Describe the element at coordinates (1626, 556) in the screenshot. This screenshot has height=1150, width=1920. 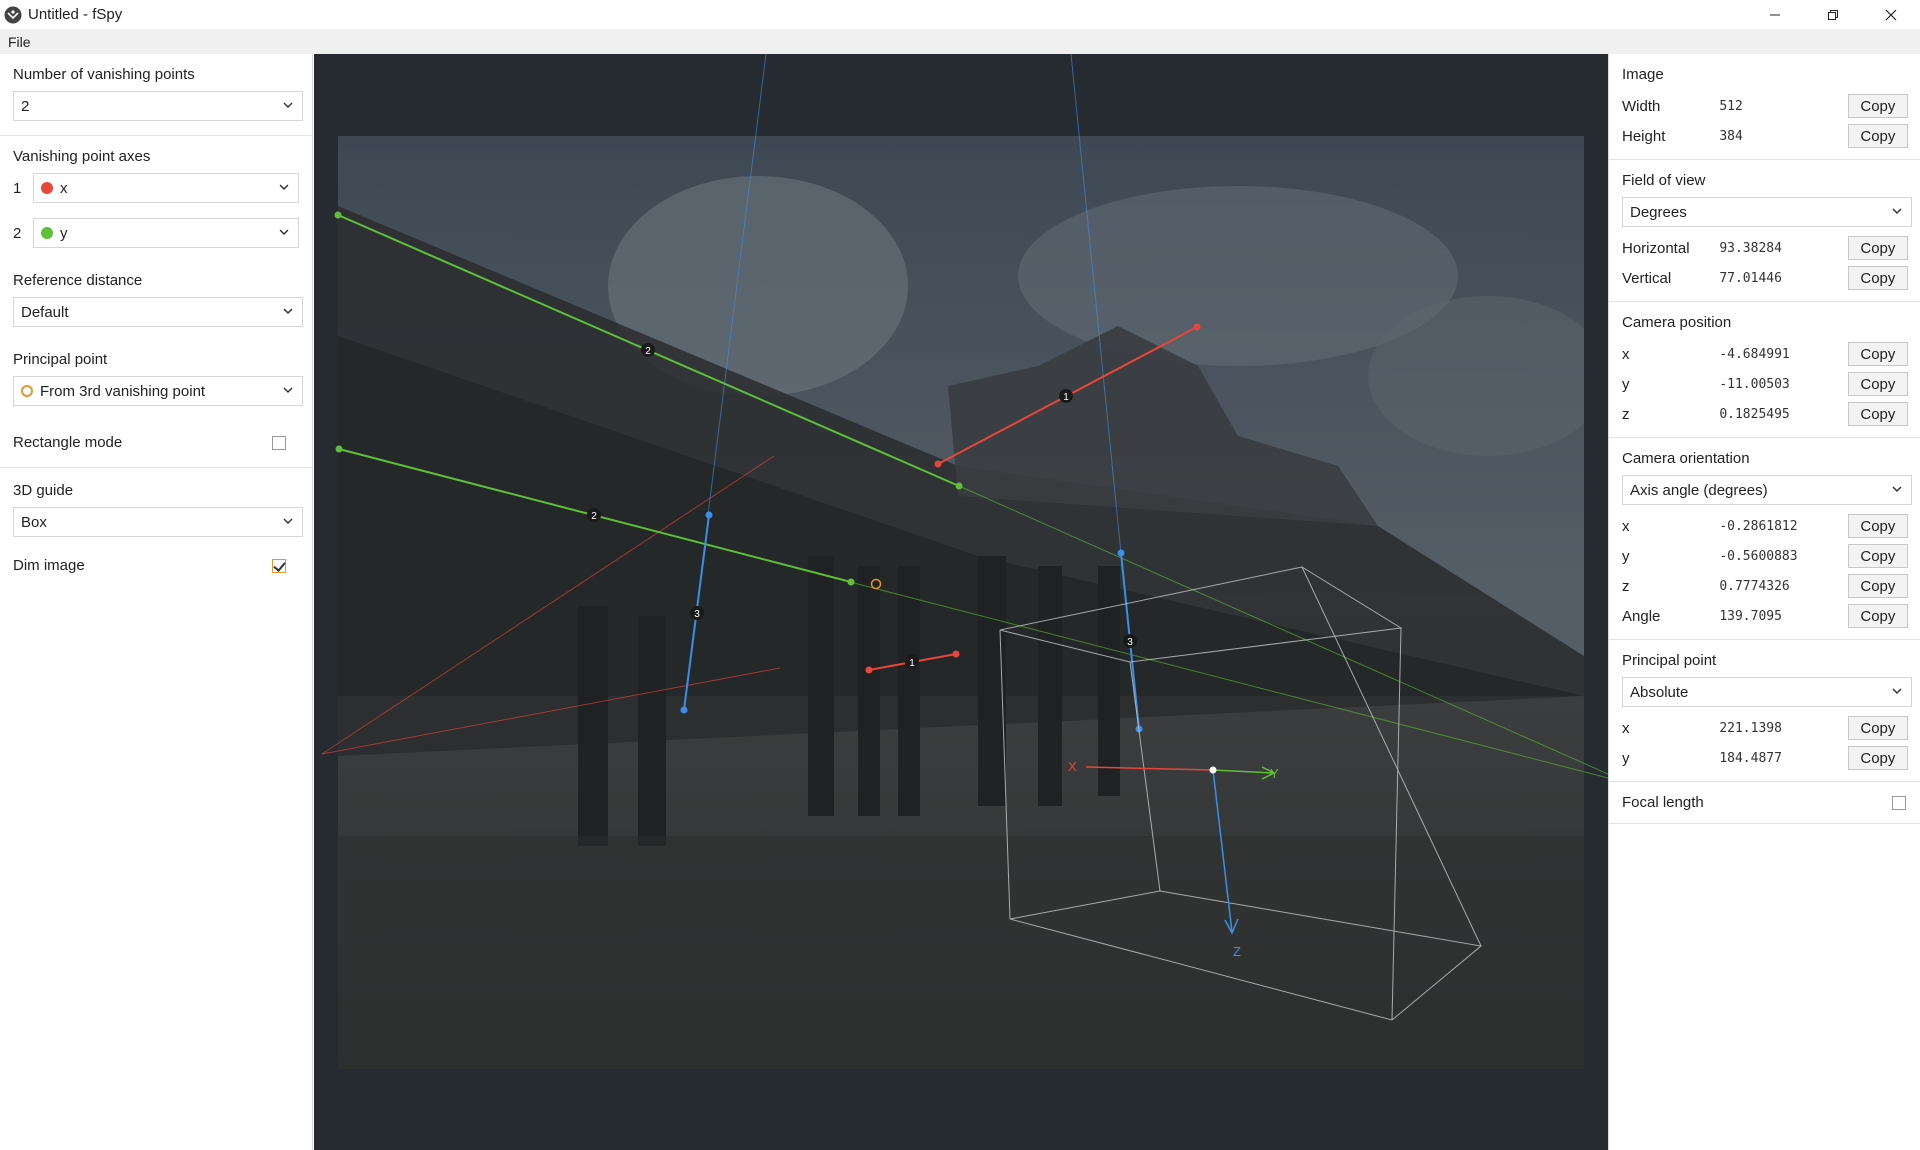
I see `orientation-y-label: y` at that location.